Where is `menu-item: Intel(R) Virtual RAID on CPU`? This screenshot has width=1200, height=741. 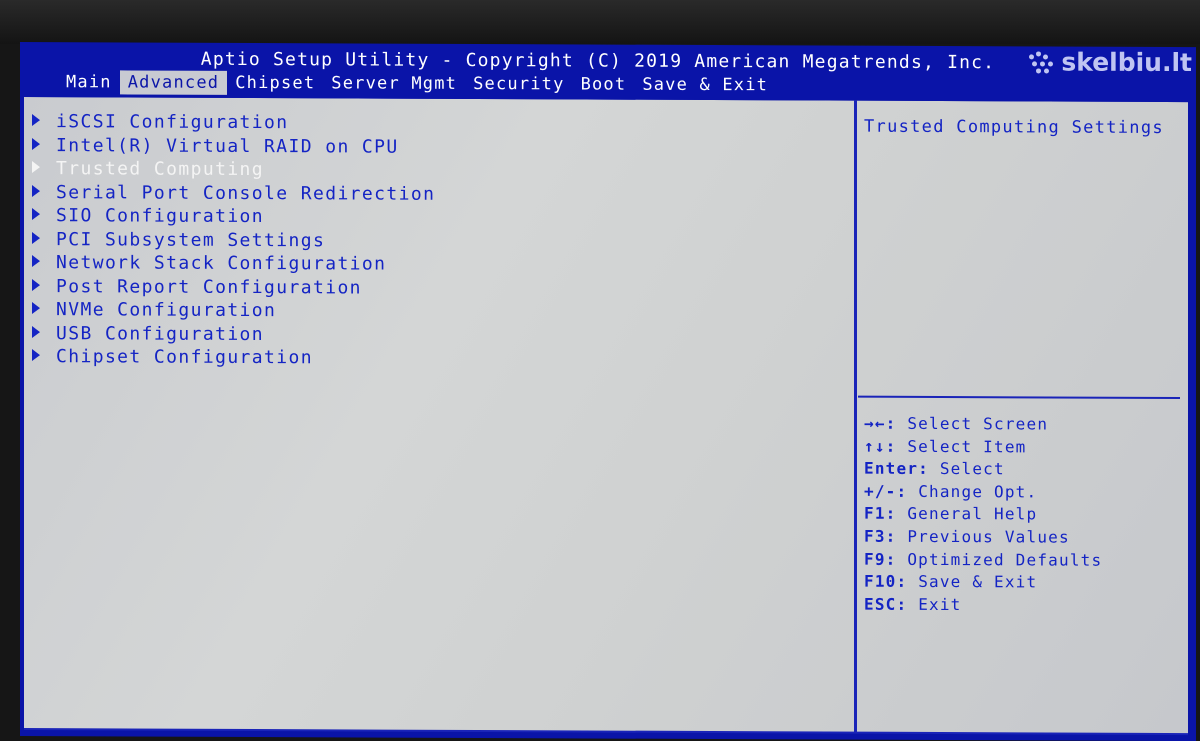
menu-item: Intel(R) Virtual RAID on CPU is located at coordinates (215, 147).